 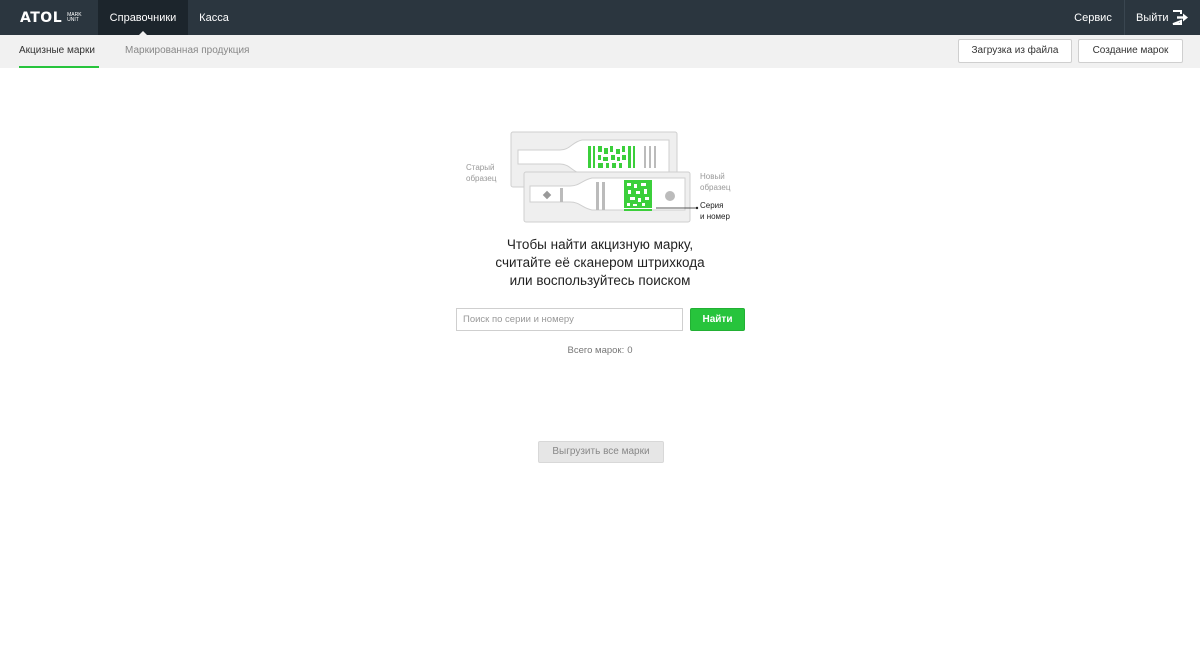 I want to click on service-menu: Сервис, so click(x=1093, y=17).